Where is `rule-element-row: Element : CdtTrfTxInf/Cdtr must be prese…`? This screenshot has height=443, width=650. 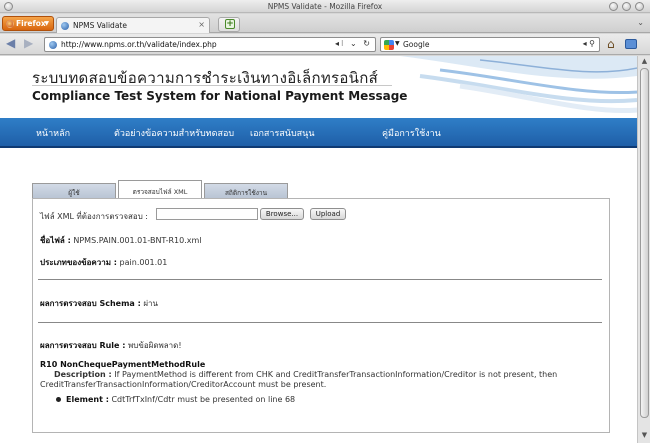
rule-element-row: Element : CdtTrfTxInf/Cdtr must be prese… is located at coordinates (180, 399).